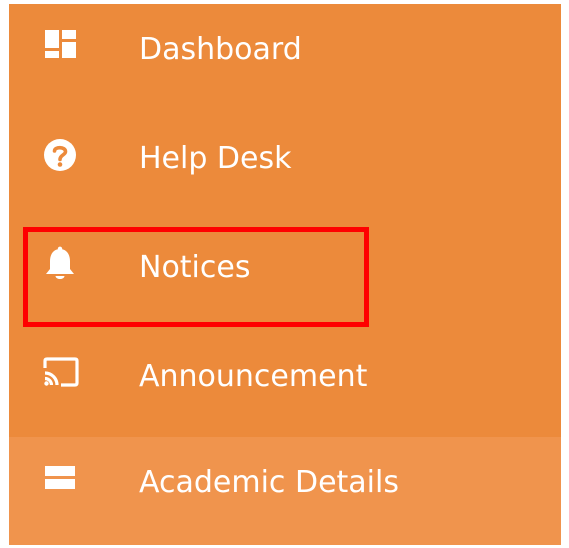  Describe the element at coordinates (195, 267) in the screenshot. I see `sidebar-item-label: Notices` at that location.